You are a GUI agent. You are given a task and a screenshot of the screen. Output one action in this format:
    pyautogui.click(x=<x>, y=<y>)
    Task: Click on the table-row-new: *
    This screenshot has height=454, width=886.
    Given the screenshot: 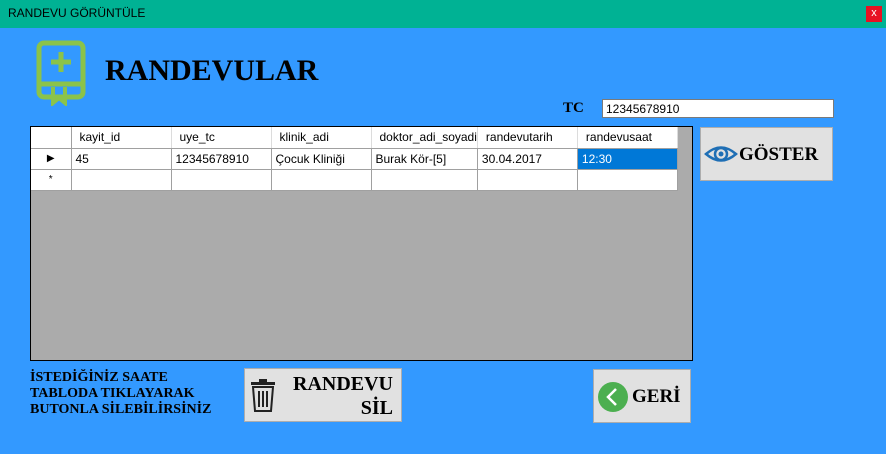 What is the action you would take?
    pyautogui.click(x=354, y=180)
    